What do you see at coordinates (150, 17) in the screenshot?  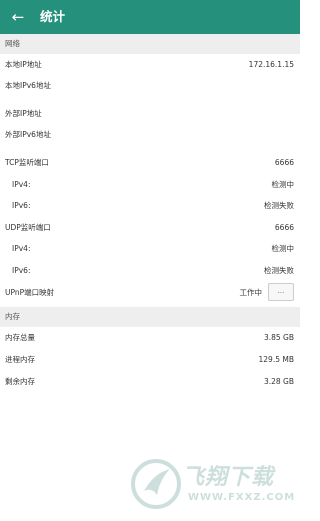 I see `app-bar: ← 统计` at bounding box center [150, 17].